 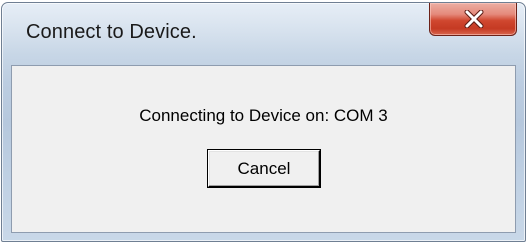 I want to click on window-title: Connect to Device., so click(x=111, y=32).